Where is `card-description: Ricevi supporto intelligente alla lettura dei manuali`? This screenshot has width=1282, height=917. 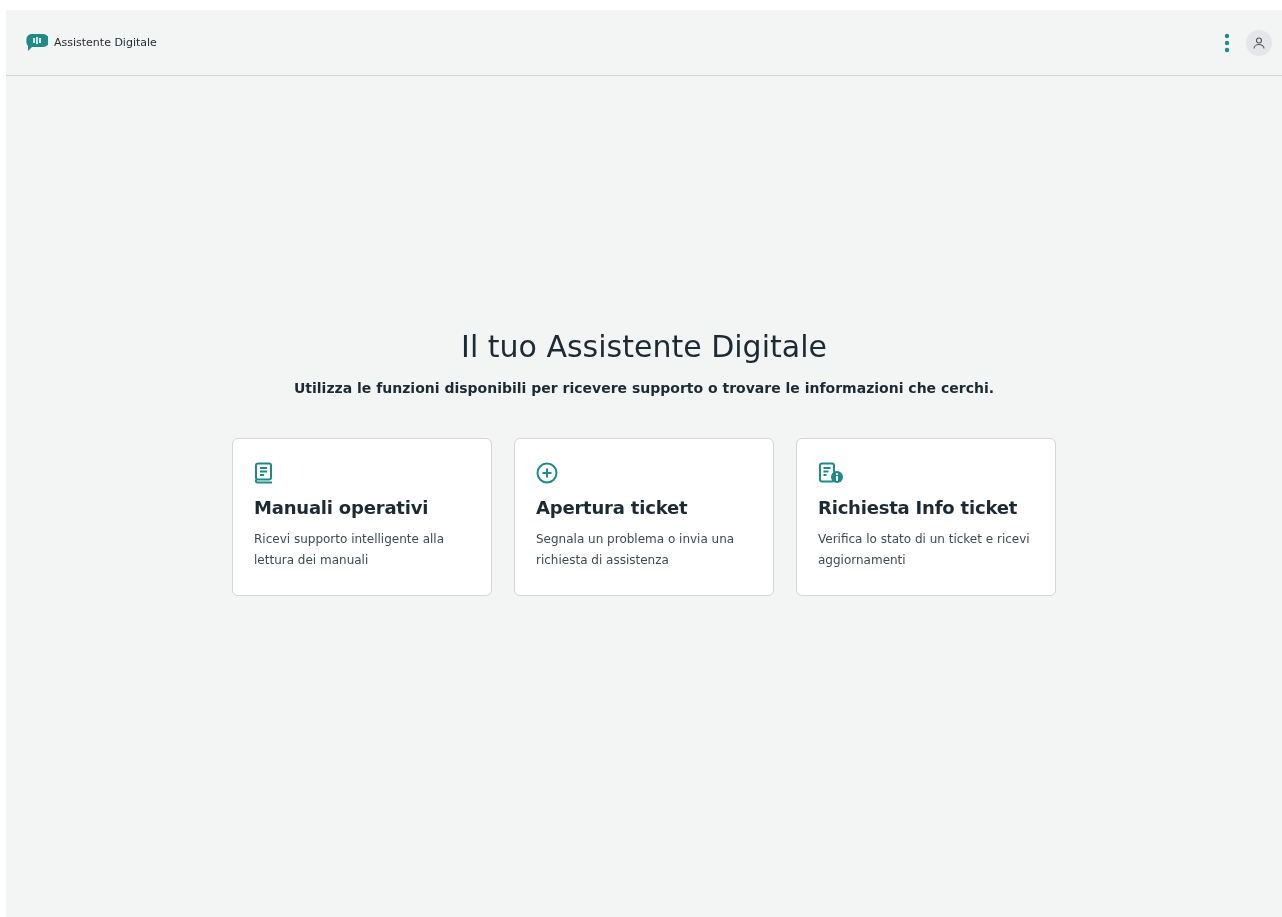
card-description: Ricevi supporto intelligente alla lettura dei manuali is located at coordinates (350, 550).